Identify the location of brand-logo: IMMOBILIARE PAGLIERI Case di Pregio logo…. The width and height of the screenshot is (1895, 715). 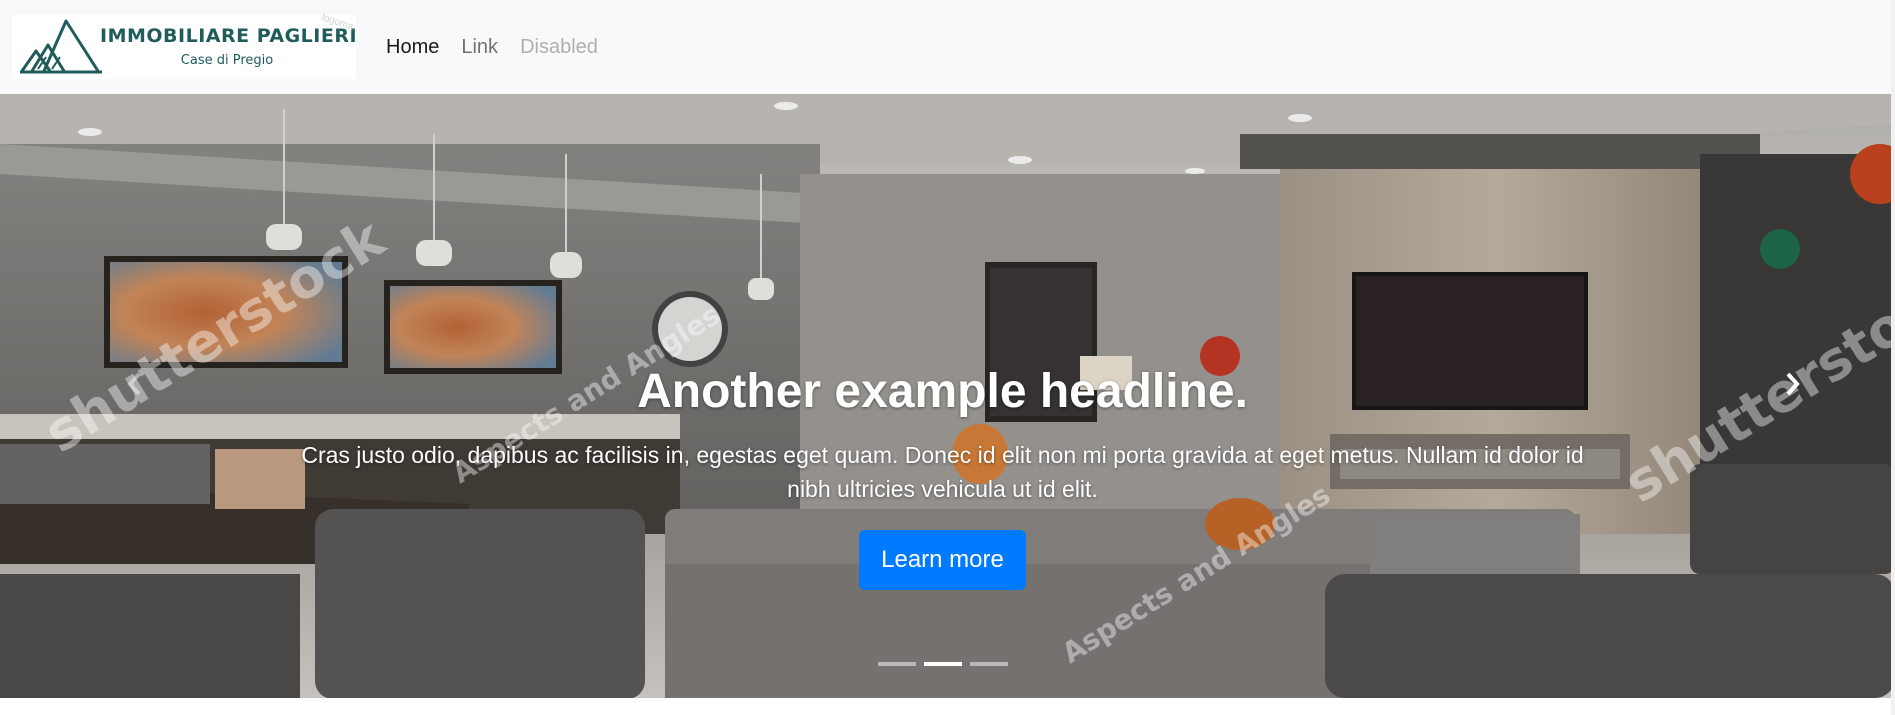
(185, 45).